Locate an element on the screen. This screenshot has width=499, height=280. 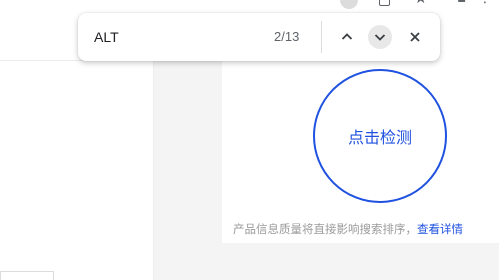
match-count: 2/13 is located at coordinates (287, 36).